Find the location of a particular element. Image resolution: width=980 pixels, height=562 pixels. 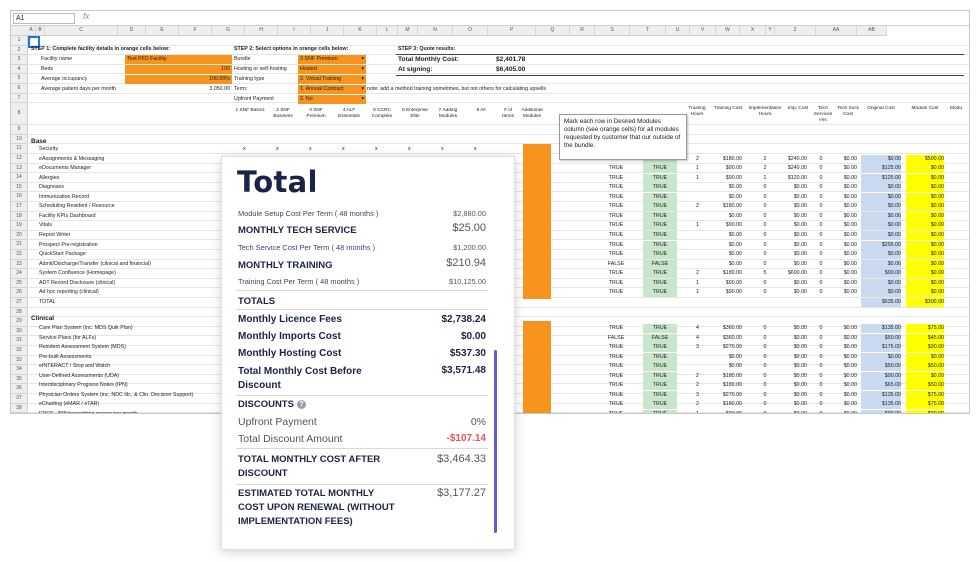

column-header-s: S is located at coordinates (612, 31).